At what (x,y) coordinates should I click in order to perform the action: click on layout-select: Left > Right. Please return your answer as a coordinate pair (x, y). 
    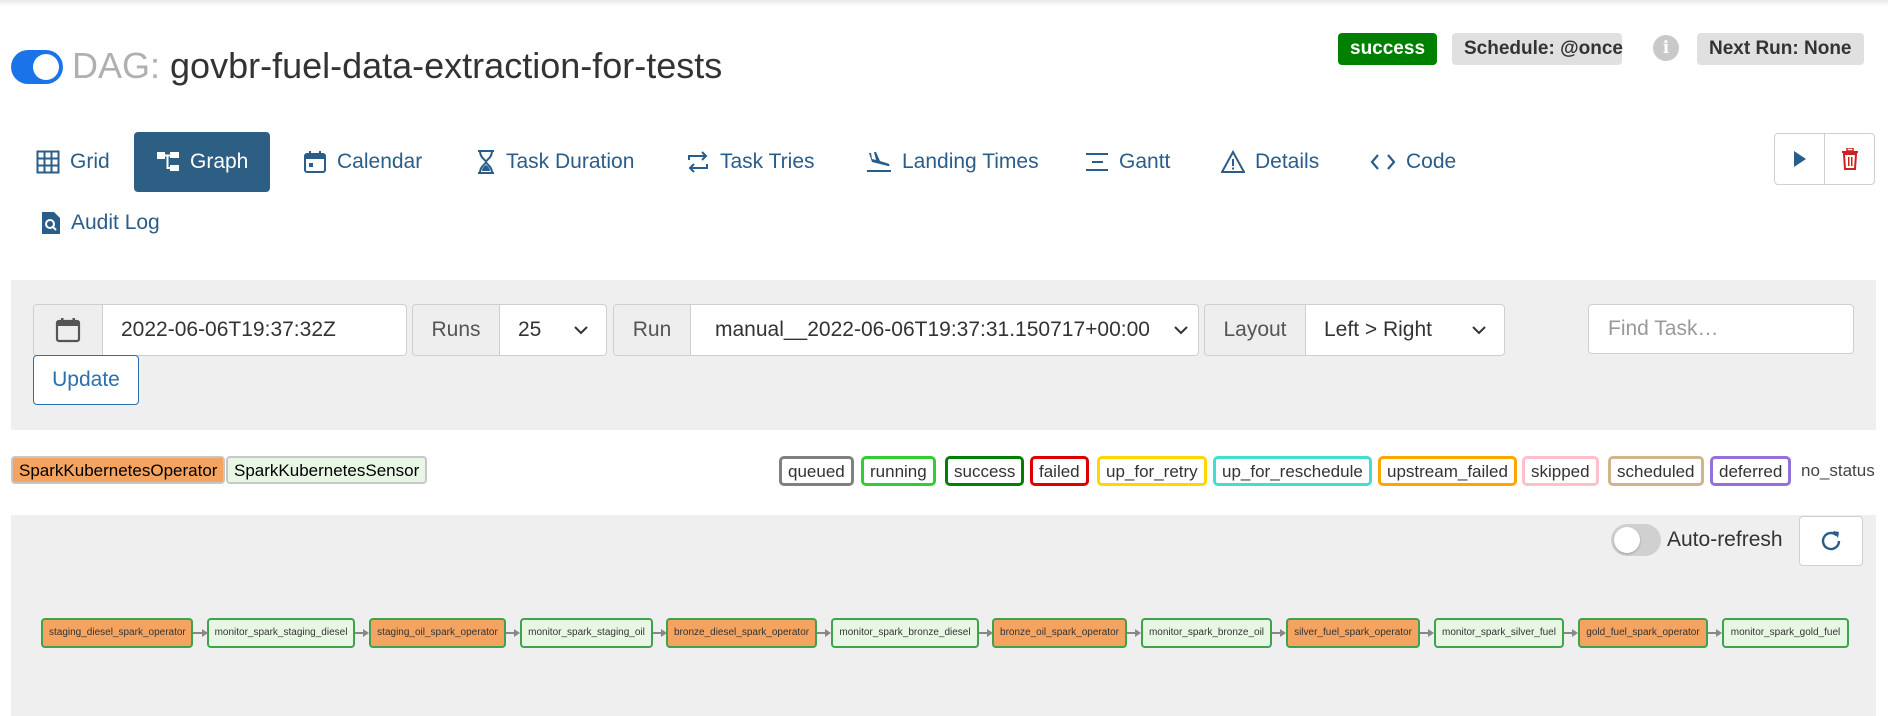
    Looking at the image, I should click on (1405, 330).